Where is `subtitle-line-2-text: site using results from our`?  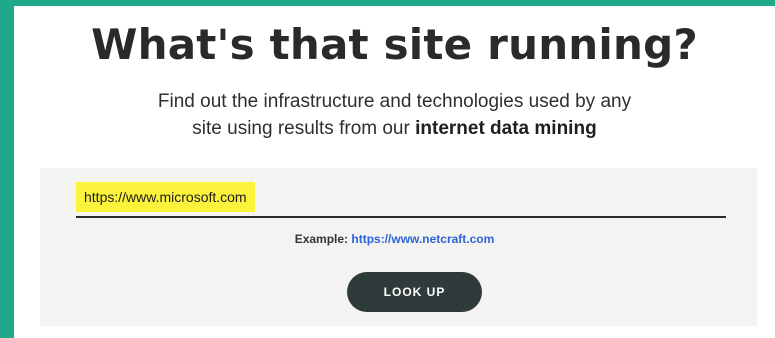
subtitle-line-2-text: site using results from our is located at coordinates (304, 128).